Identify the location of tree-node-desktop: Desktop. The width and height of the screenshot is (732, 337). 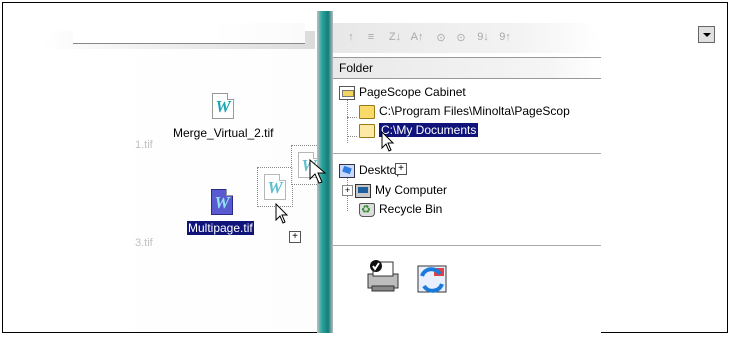
(371, 170).